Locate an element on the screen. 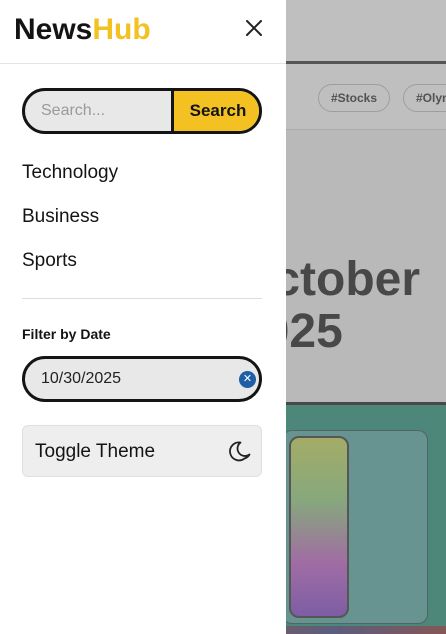  search-form: Search is located at coordinates (142, 111).